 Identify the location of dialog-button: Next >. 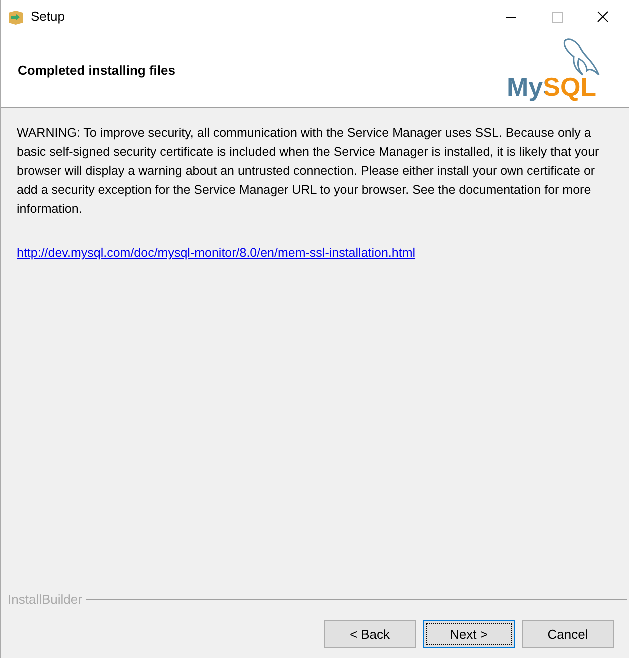
(469, 634).